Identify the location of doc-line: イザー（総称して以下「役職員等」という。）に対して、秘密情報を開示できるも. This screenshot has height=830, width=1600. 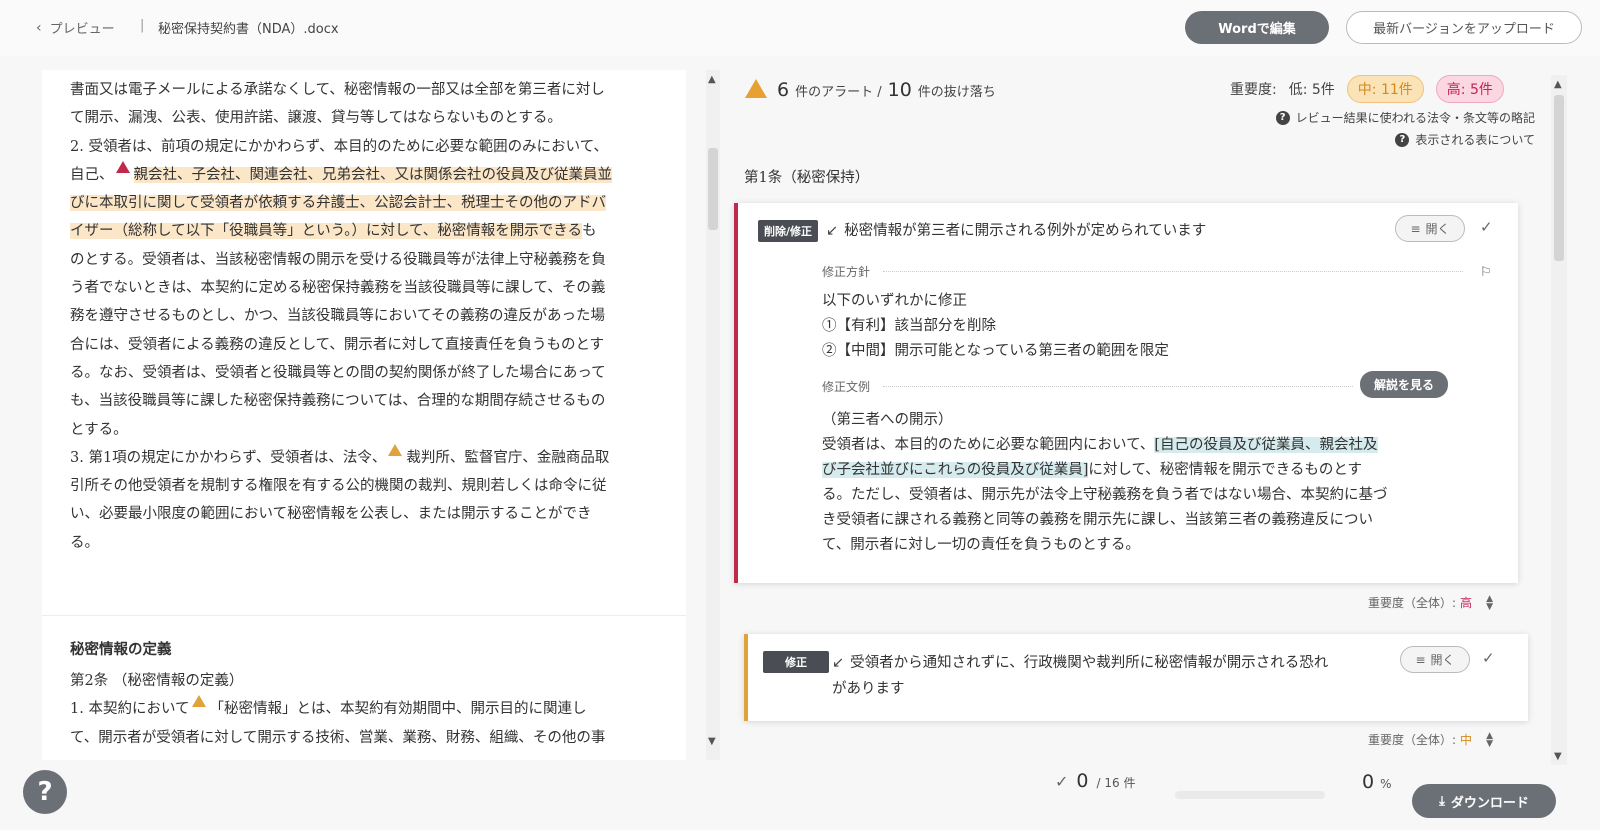
(333, 231).